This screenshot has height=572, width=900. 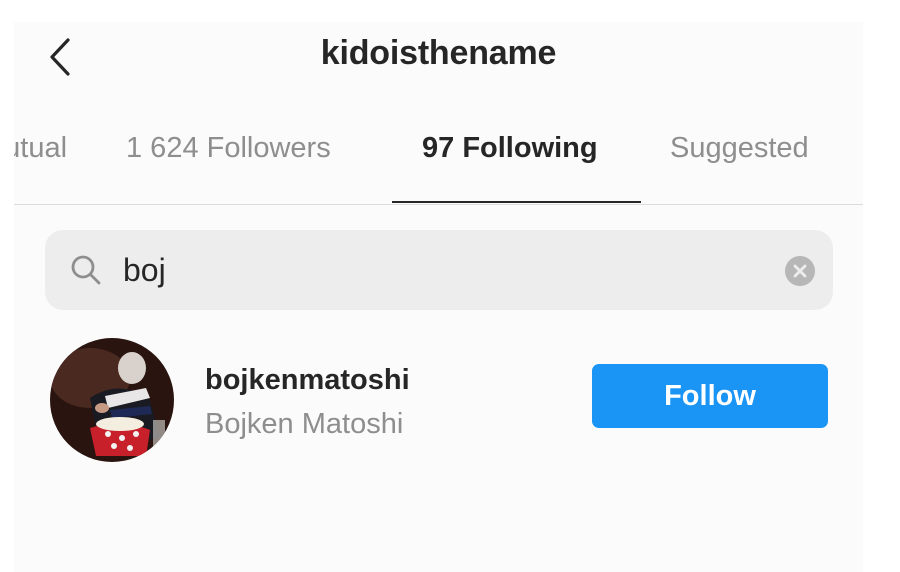 What do you see at coordinates (516, 202) in the screenshot?
I see `active-tab-indicator` at bounding box center [516, 202].